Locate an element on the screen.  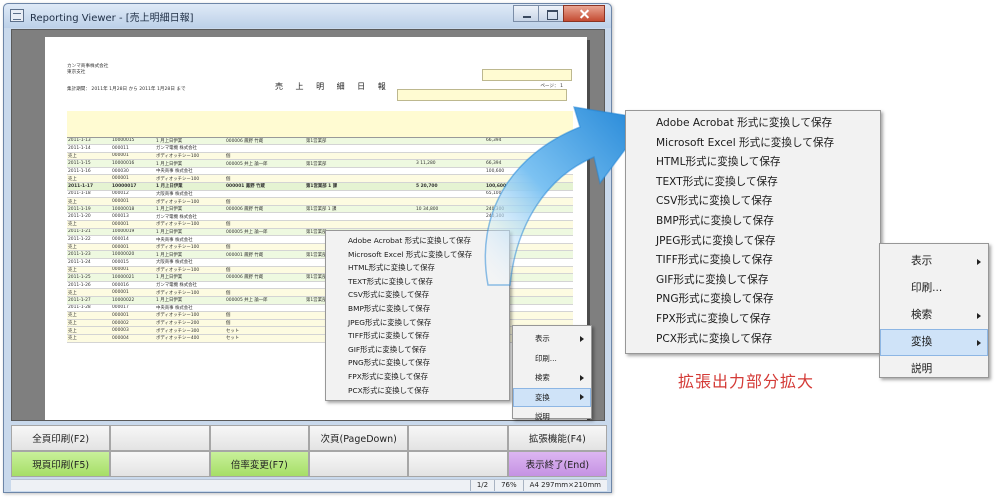
print-current-page-button: 現頁印刷(F5) is located at coordinates (61, 464).